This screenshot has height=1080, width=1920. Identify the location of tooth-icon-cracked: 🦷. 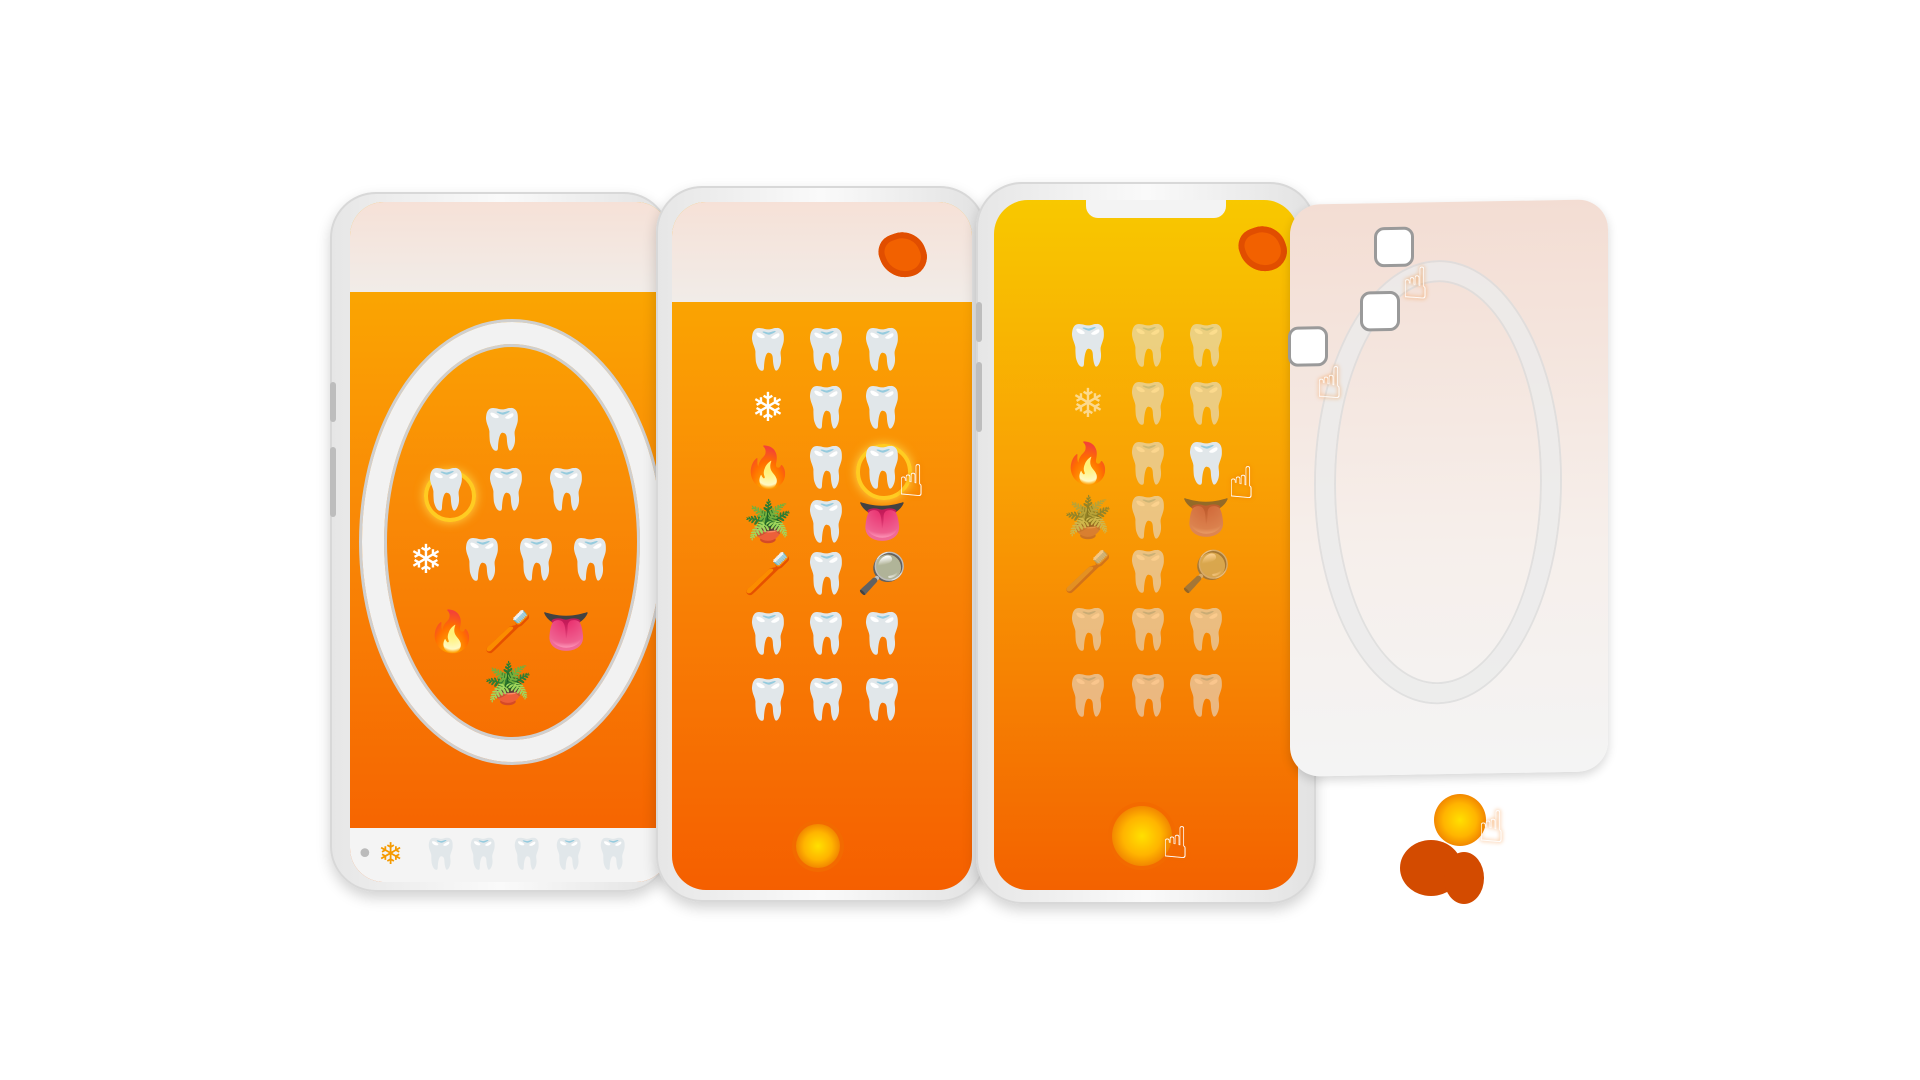
(536, 566).